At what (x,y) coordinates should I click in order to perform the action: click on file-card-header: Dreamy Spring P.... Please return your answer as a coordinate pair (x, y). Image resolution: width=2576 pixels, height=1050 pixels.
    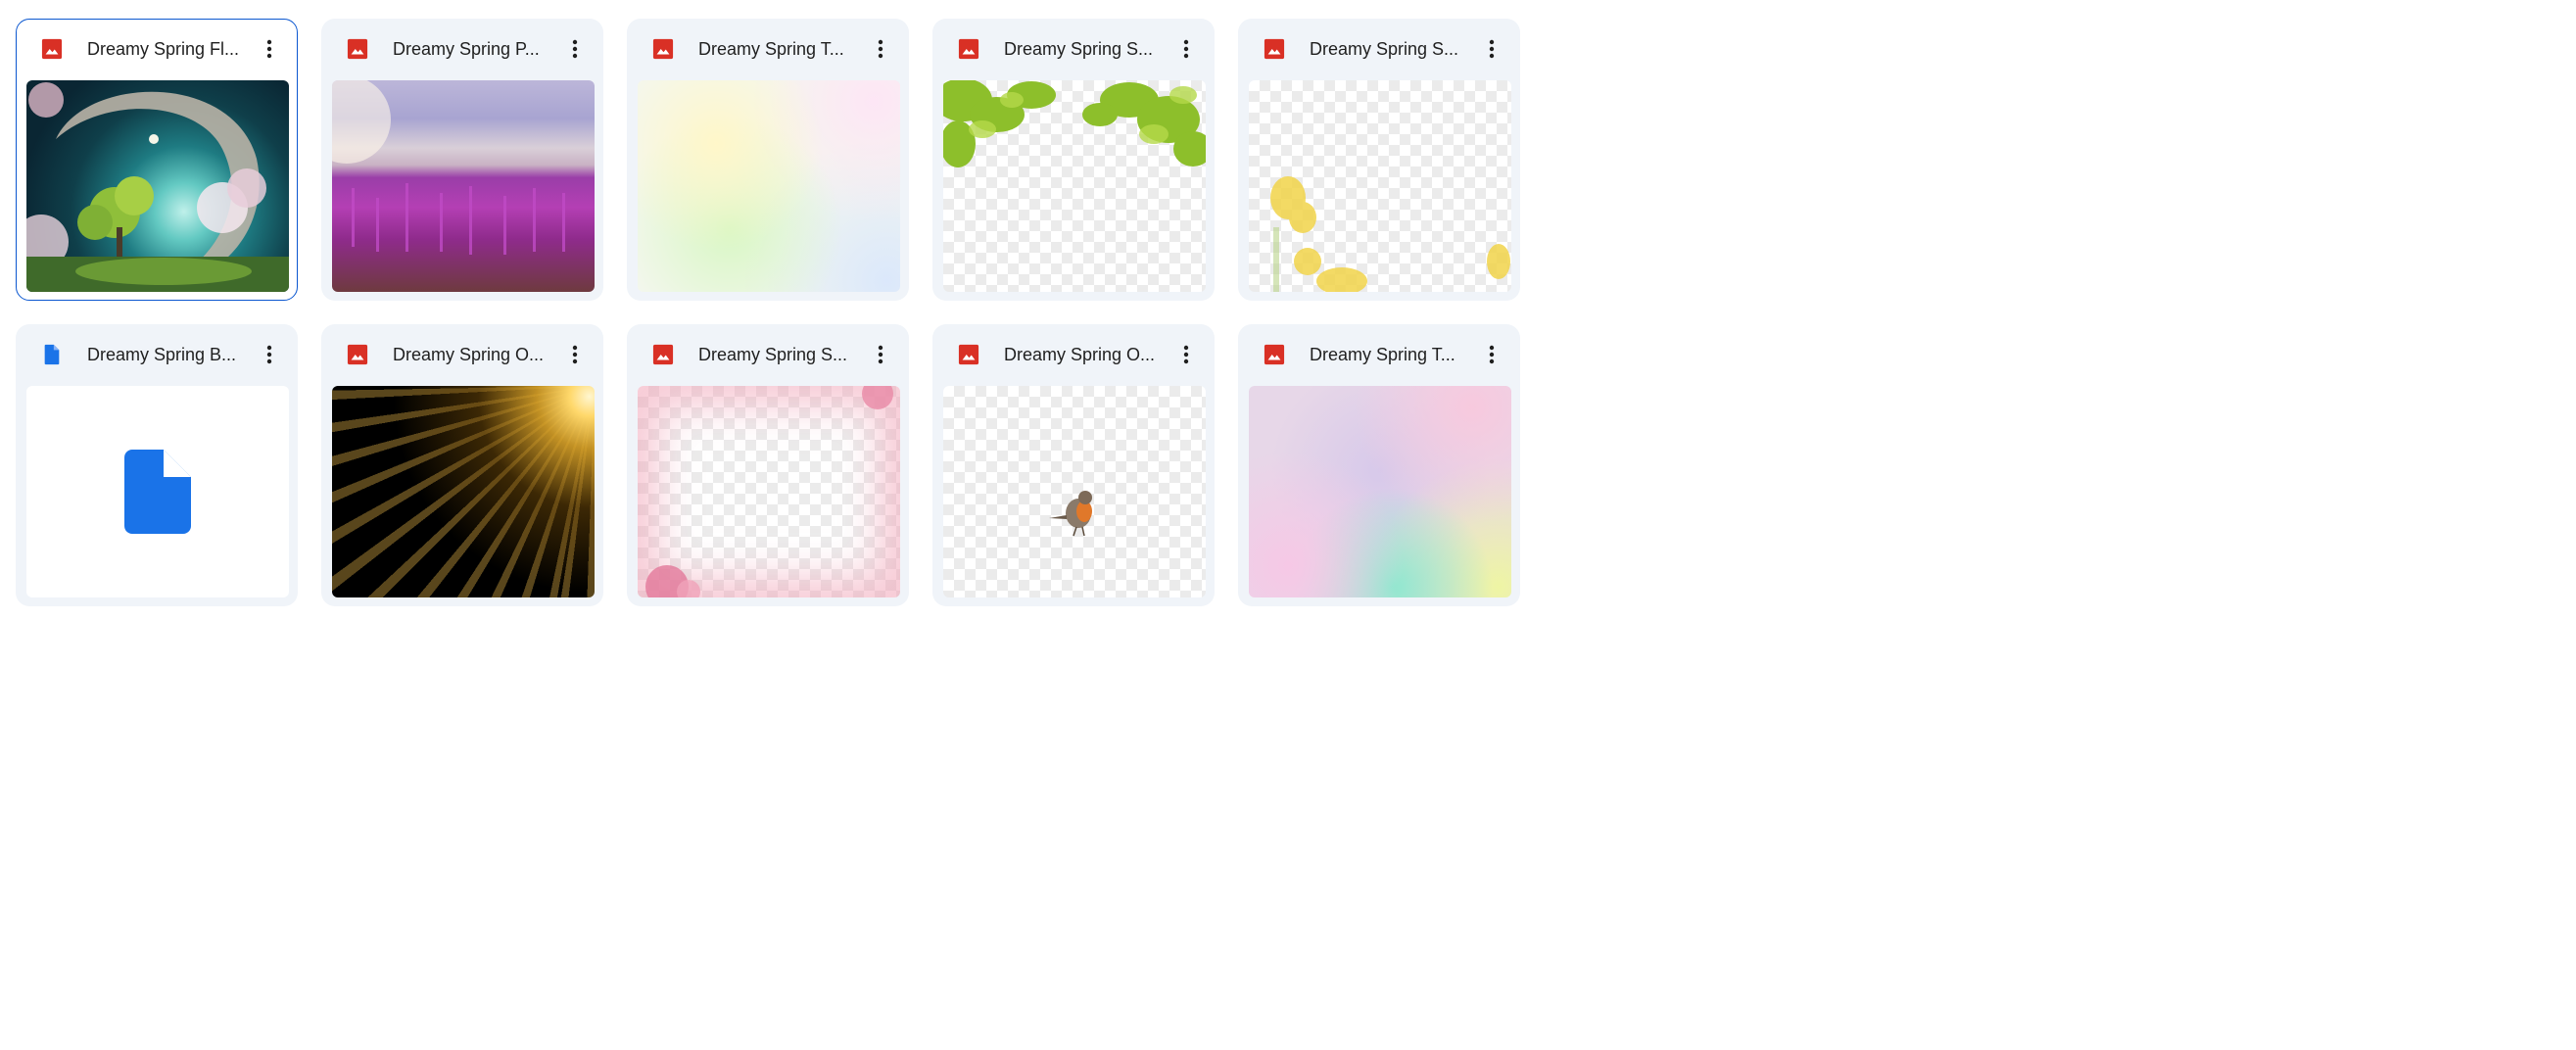
    Looking at the image, I should click on (462, 49).